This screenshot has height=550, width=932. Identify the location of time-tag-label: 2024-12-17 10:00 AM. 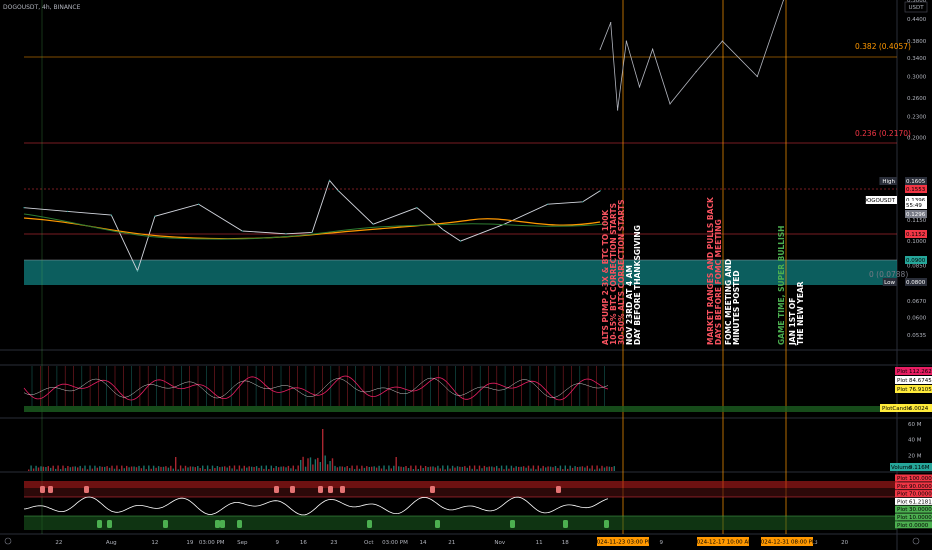
(723, 543).